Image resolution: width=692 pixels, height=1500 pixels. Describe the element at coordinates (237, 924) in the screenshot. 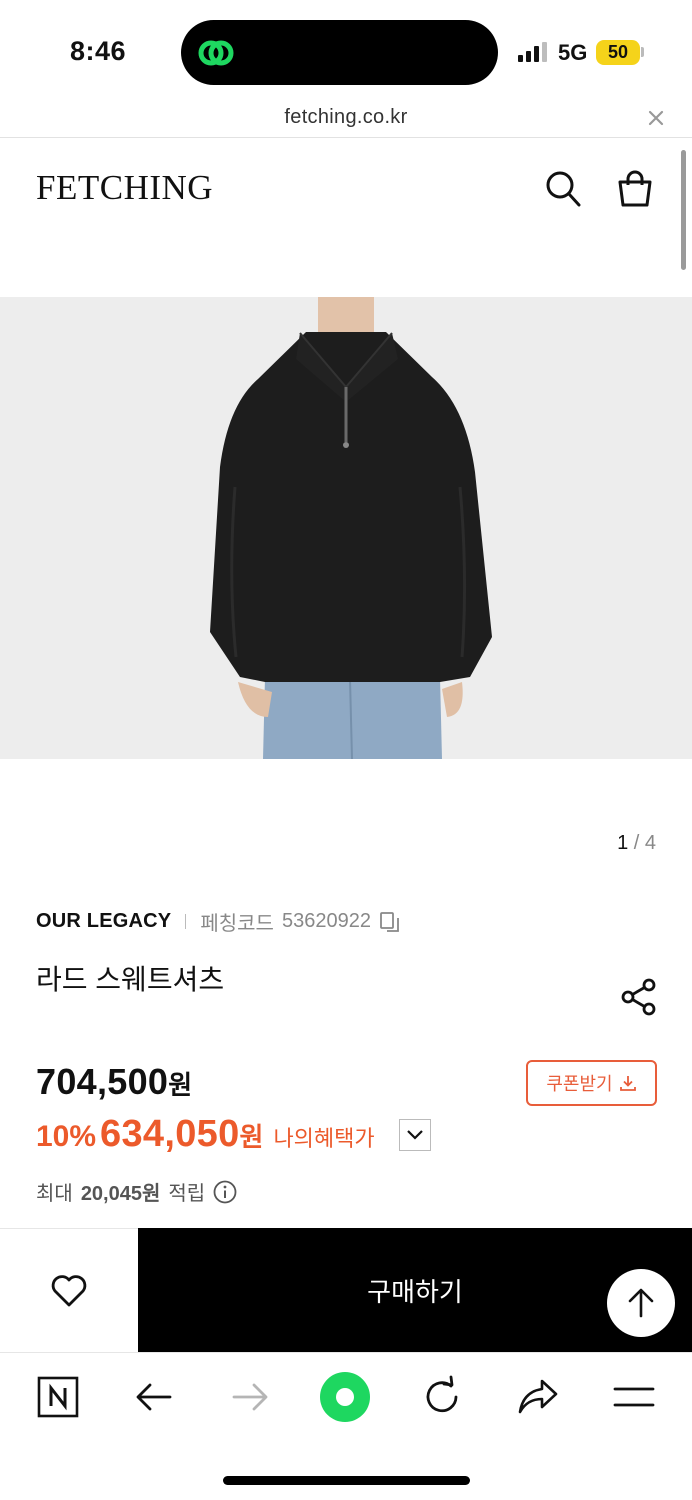

I see `product-code-label: 페칭코드` at that location.